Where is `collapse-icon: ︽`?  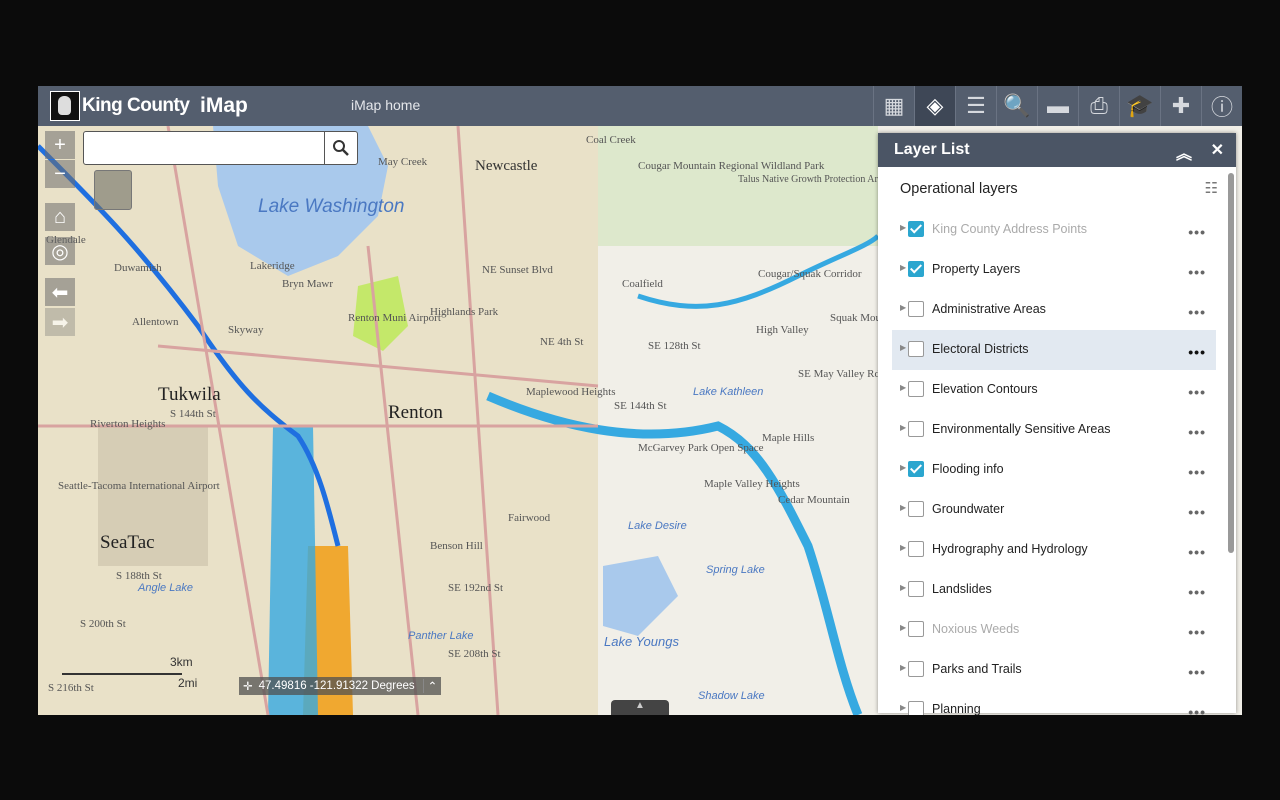 collapse-icon: ︽ is located at coordinates (1184, 152).